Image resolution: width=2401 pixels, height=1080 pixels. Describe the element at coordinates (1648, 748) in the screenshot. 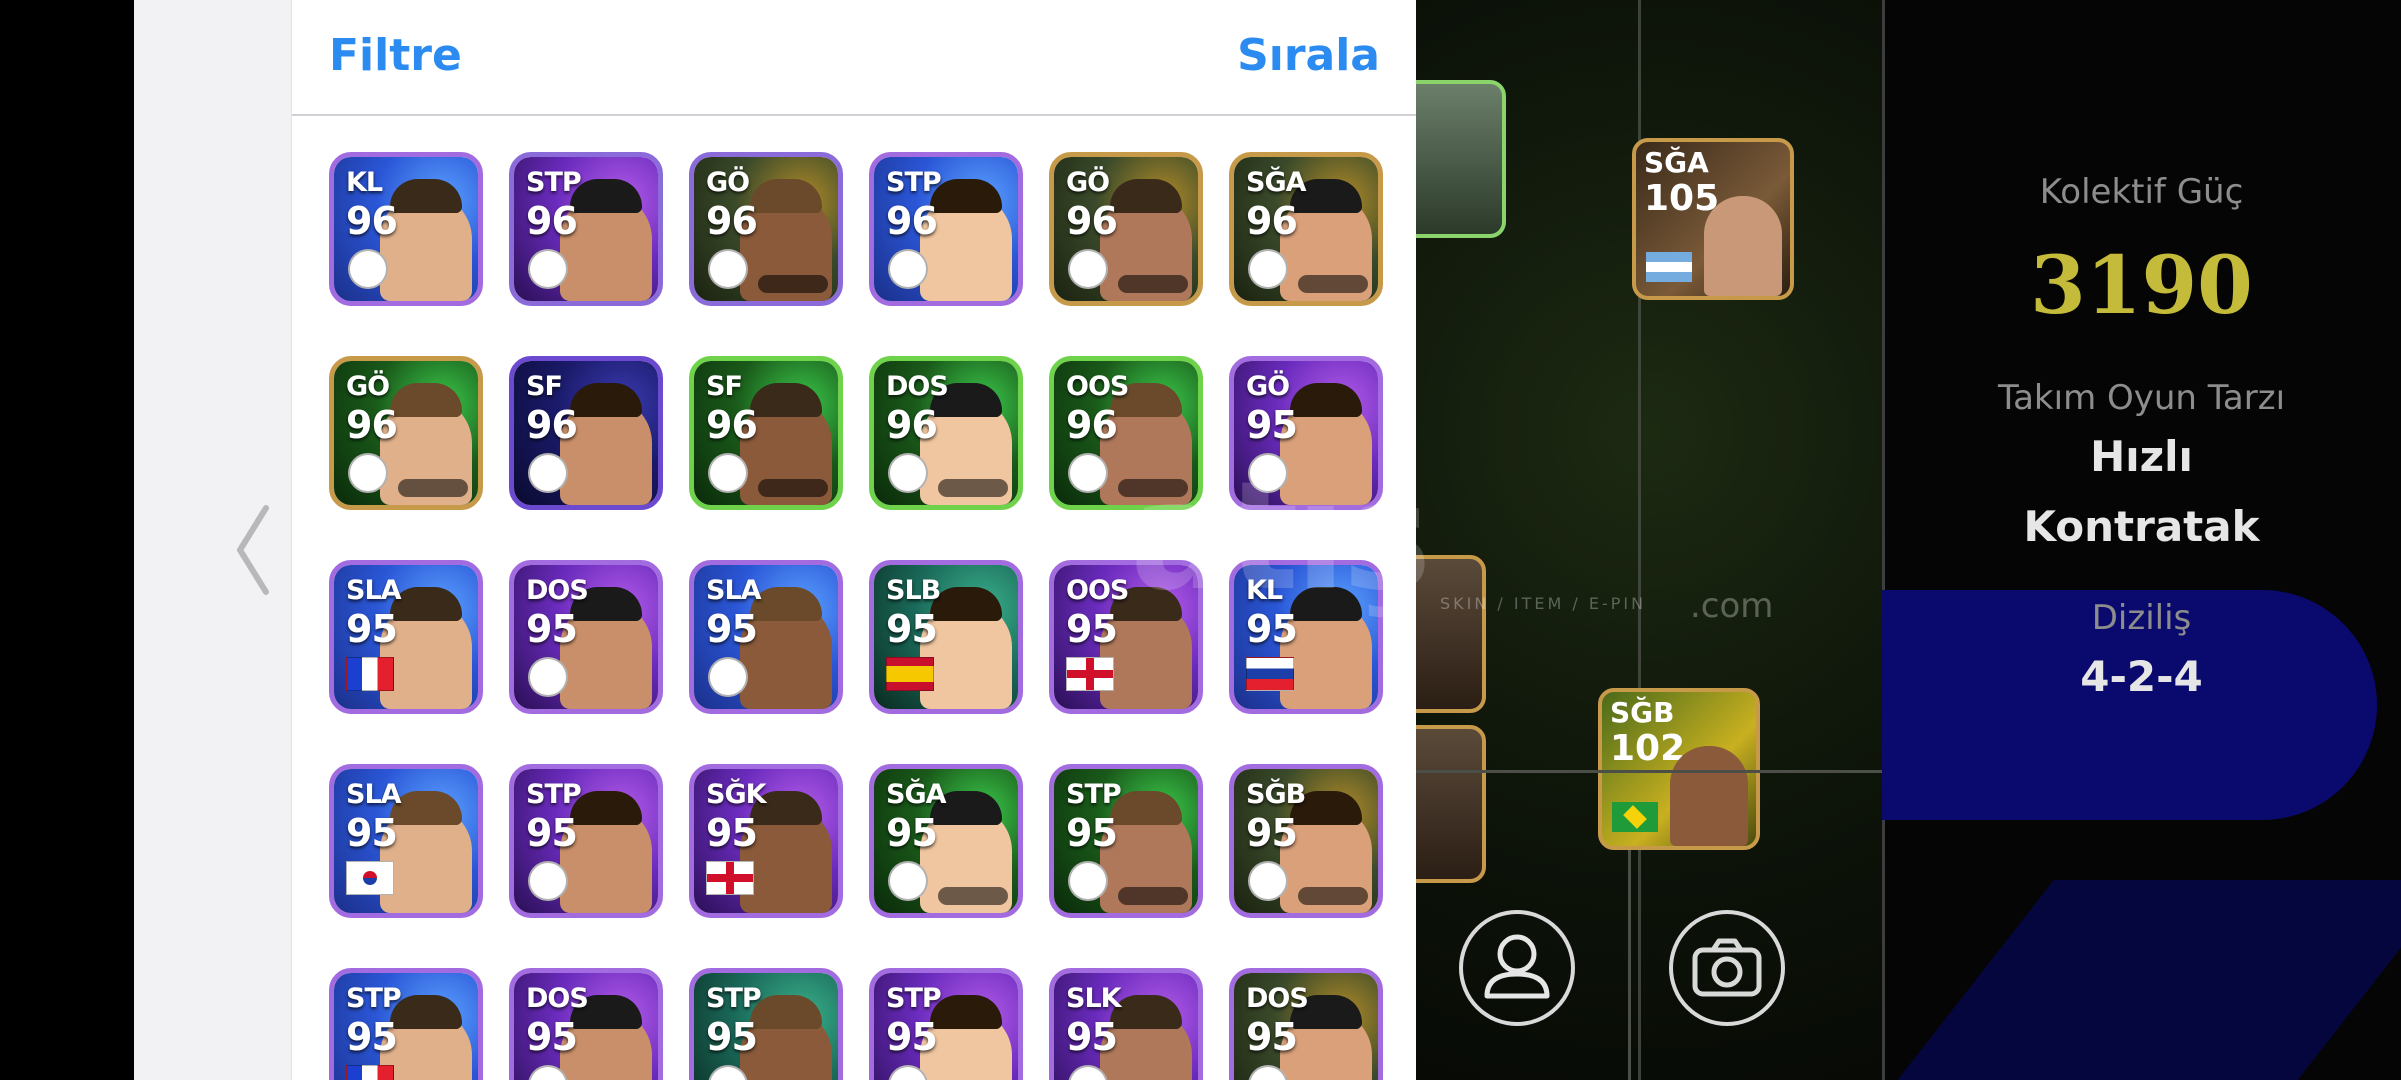

I see `player-rating: 102` at that location.